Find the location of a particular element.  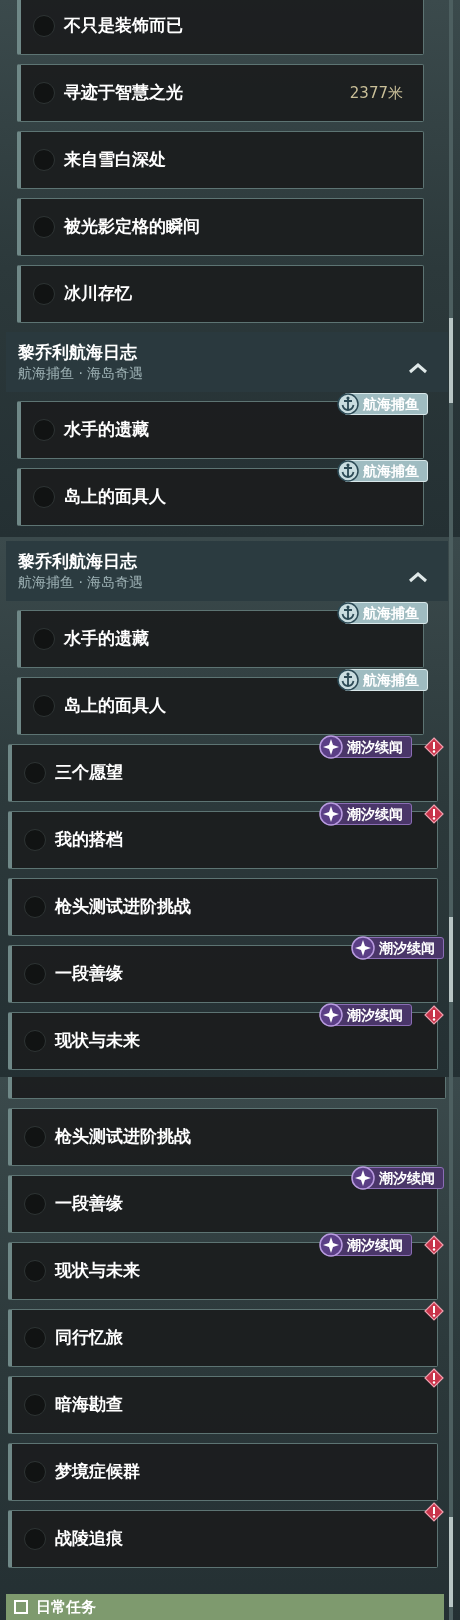

task-title: 同行忆旅 is located at coordinates (89, 1338).